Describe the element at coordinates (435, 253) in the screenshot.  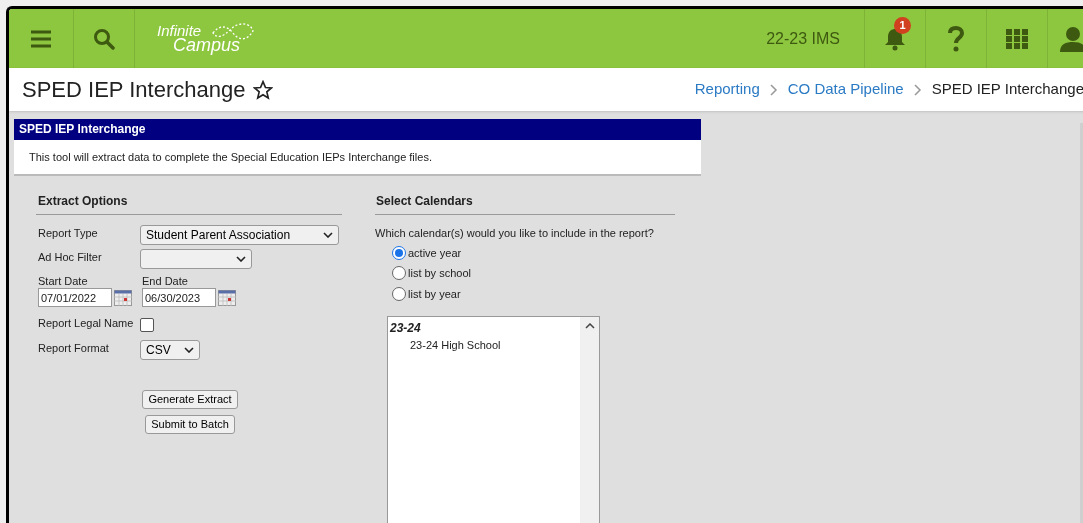
I see `radio-label: active year` at that location.